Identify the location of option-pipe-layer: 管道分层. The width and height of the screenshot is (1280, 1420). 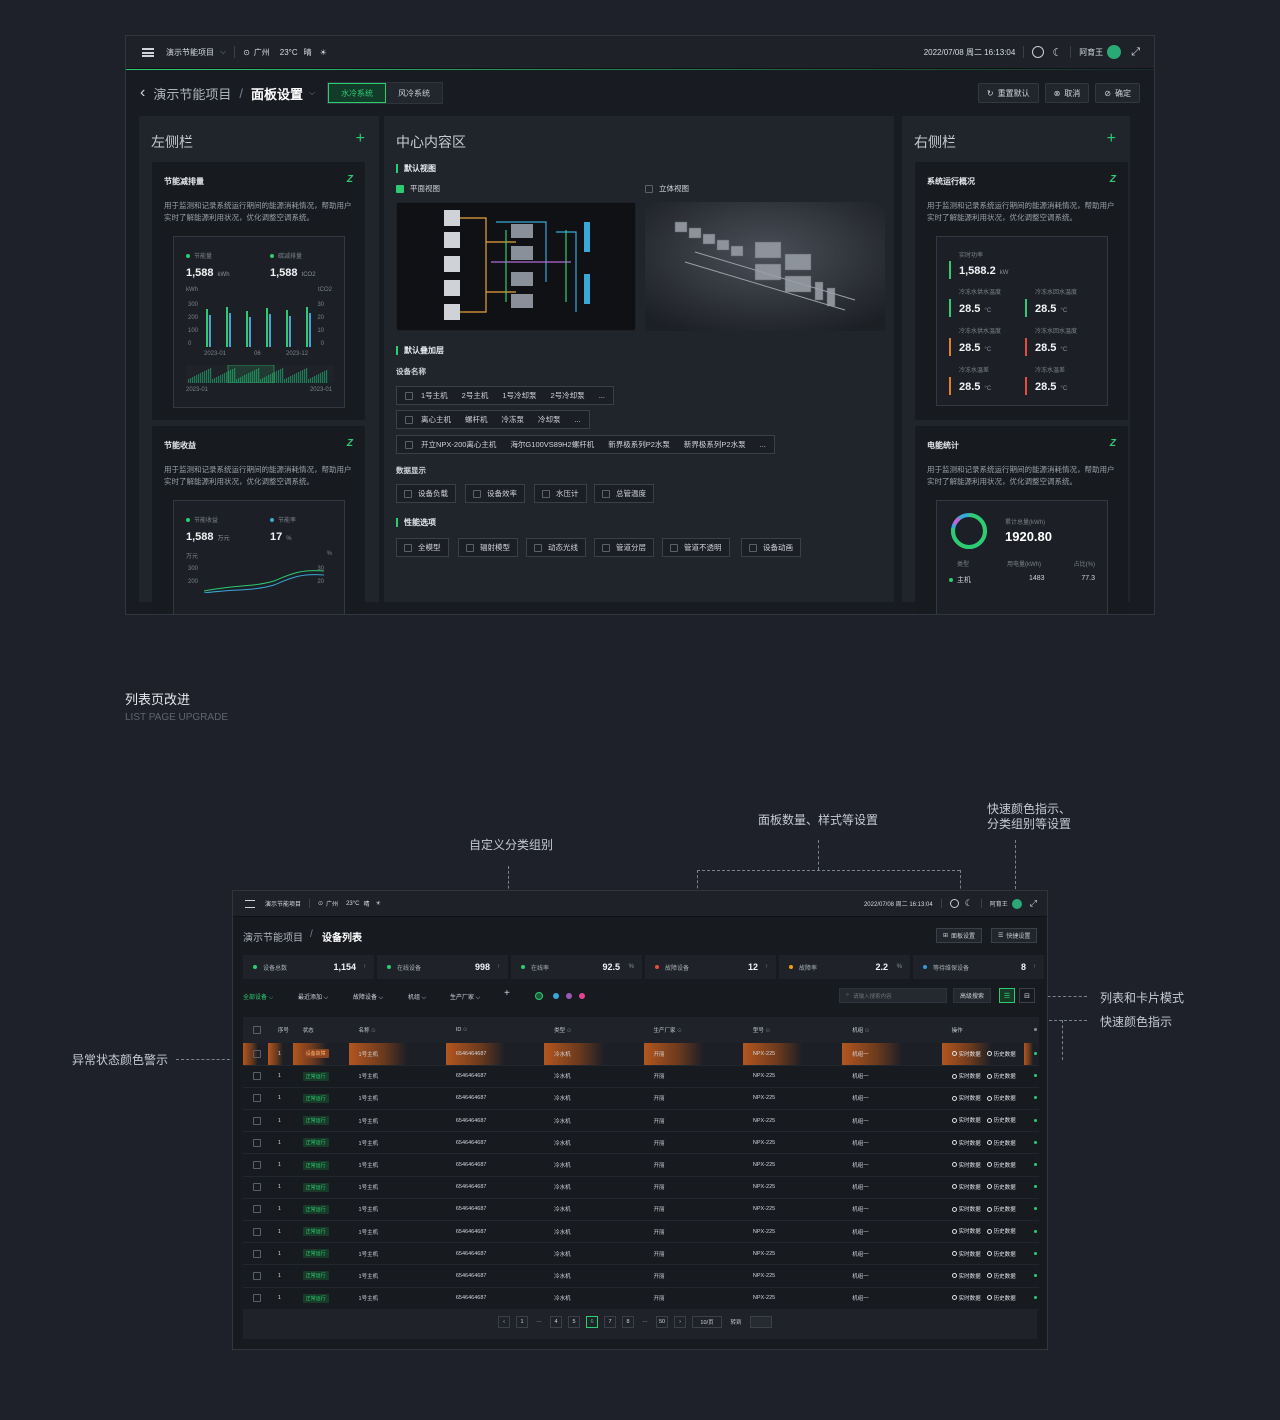
(624, 547).